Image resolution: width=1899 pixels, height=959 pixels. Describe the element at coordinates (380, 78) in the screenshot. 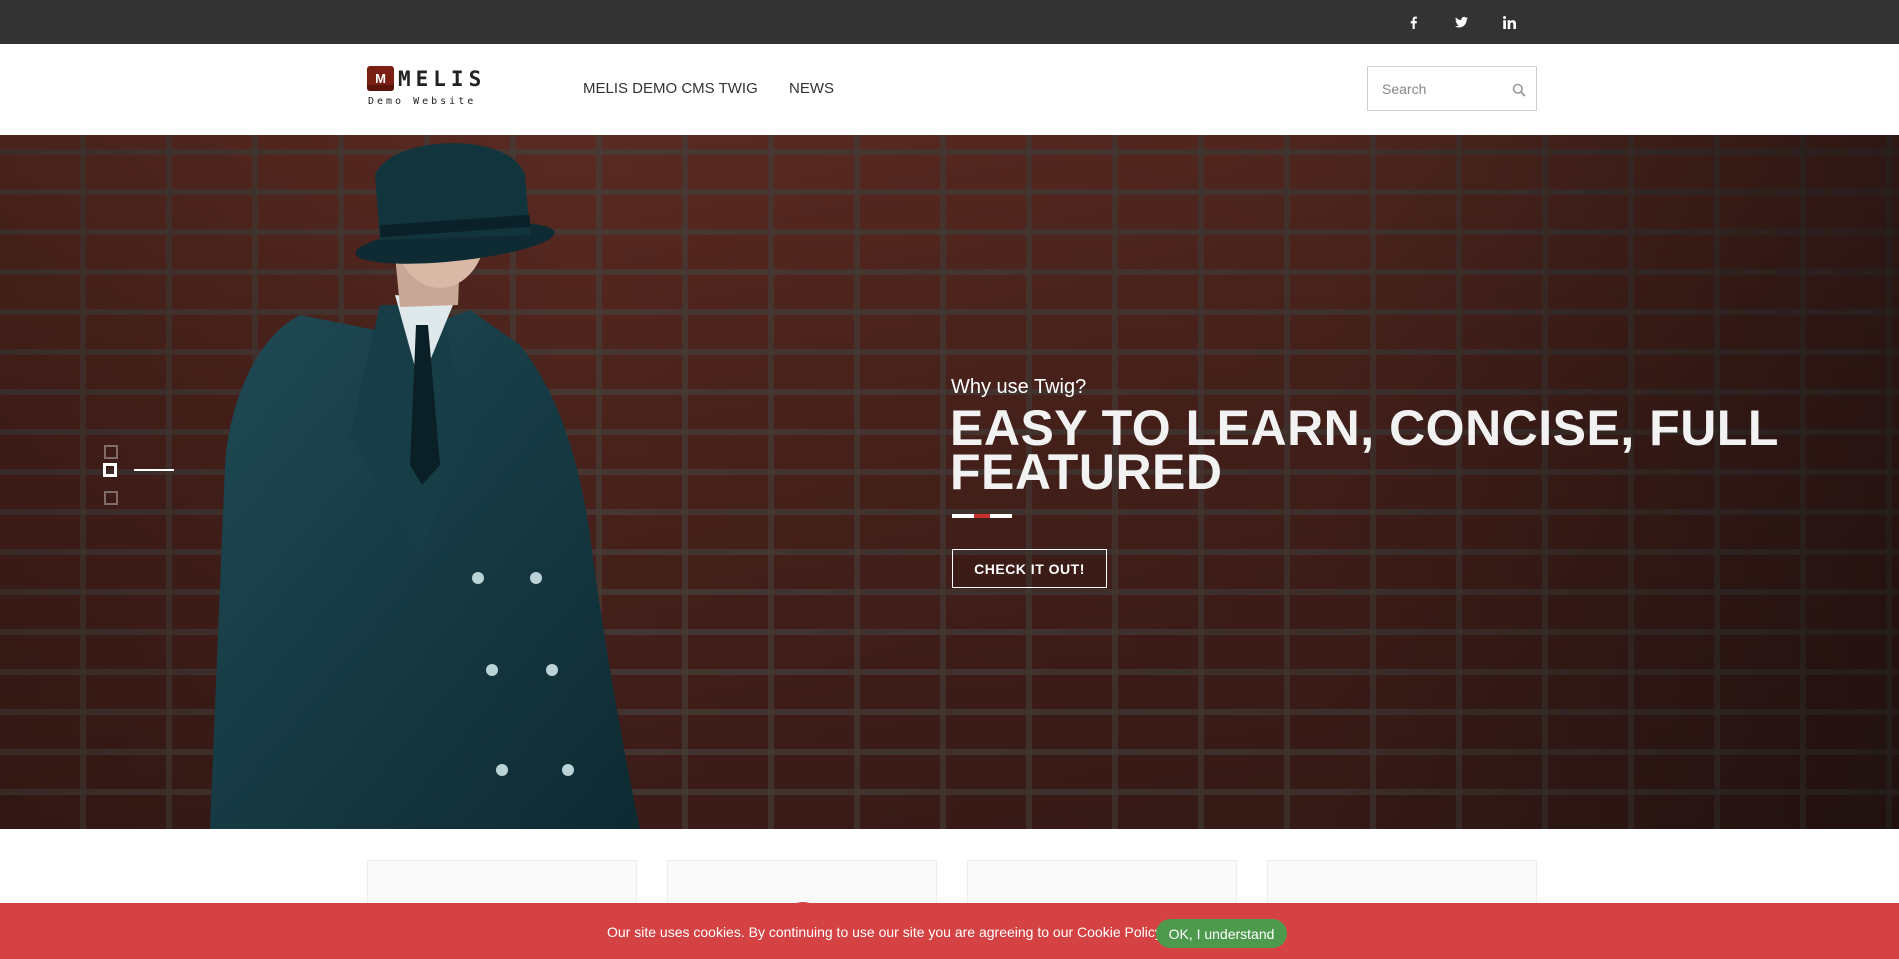

I see `logo-mark: M` at that location.